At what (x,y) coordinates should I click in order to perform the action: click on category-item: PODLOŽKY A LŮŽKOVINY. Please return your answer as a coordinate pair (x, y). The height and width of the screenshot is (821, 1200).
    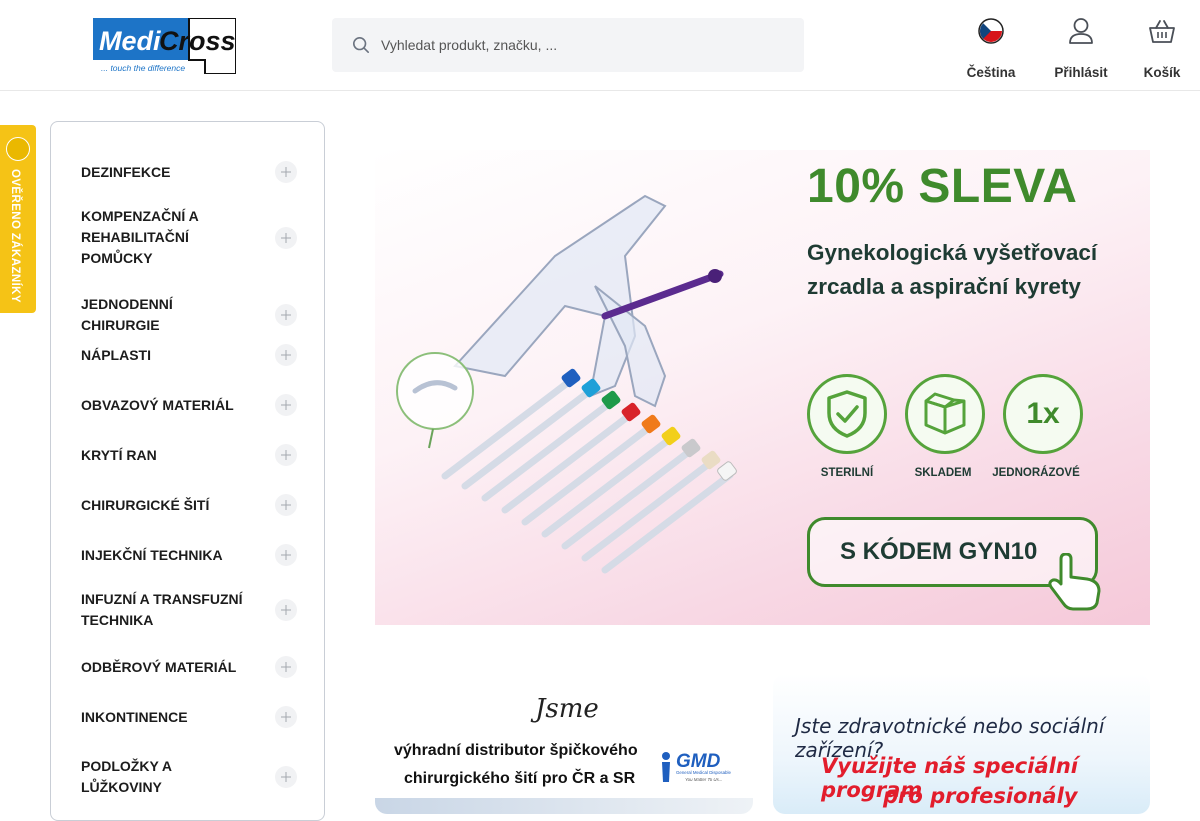
    Looking at the image, I should click on (189, 777).